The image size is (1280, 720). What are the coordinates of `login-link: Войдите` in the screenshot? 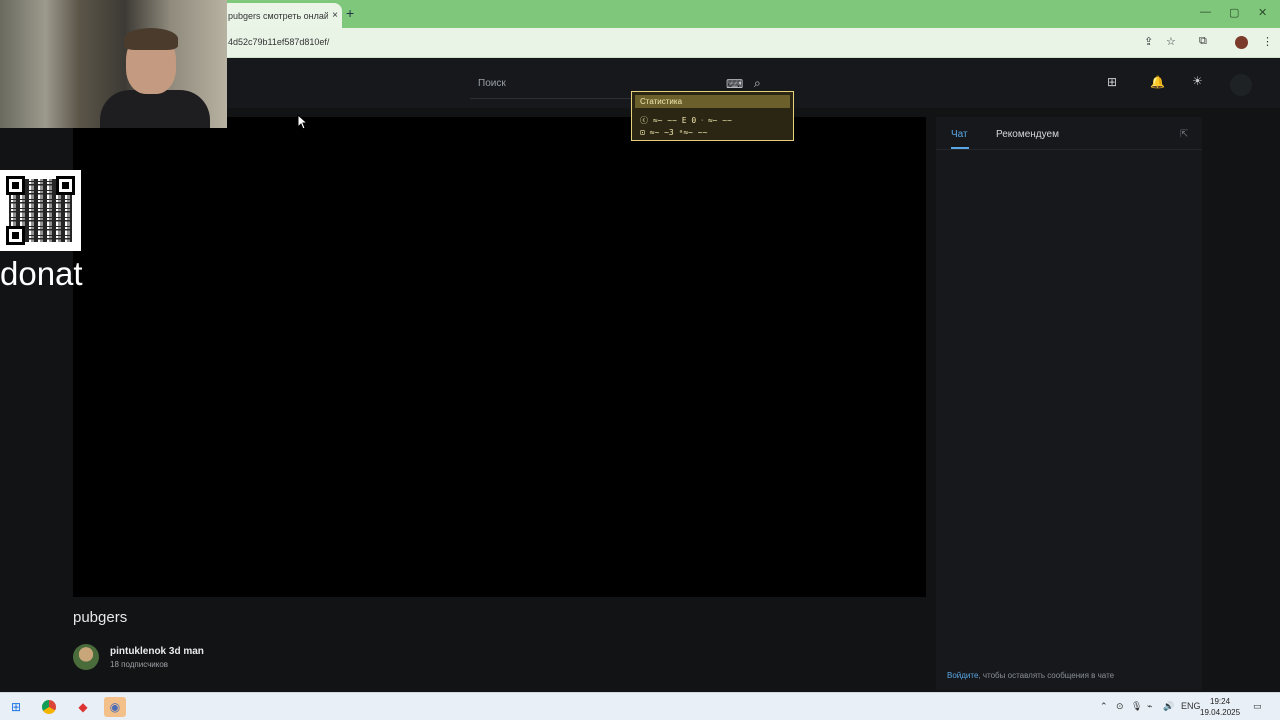 It's located at (962, 675).